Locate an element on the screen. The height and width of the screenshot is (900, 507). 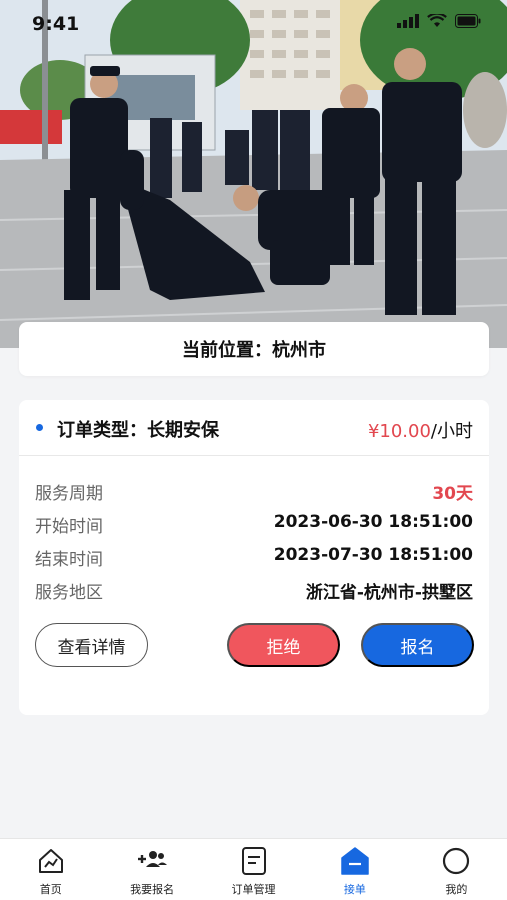
signal-icon is located at coordinates (408, 21).